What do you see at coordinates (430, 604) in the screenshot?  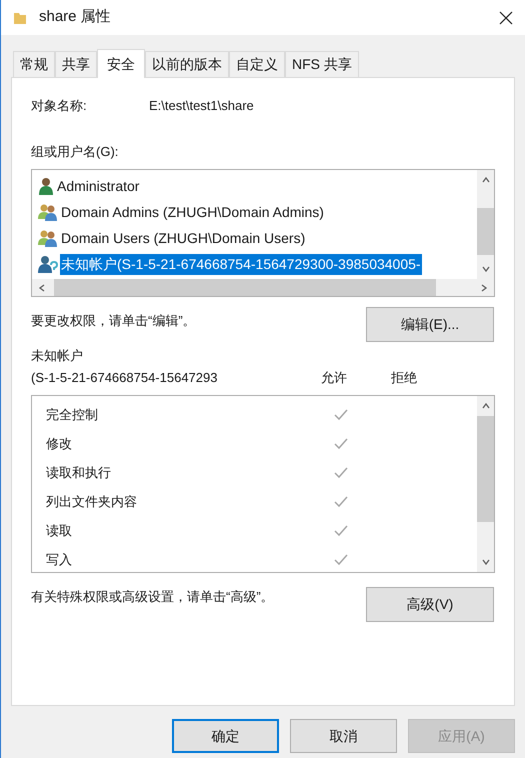 I see `advanced-button: 高级(V)` at bounding box center [430, 604].